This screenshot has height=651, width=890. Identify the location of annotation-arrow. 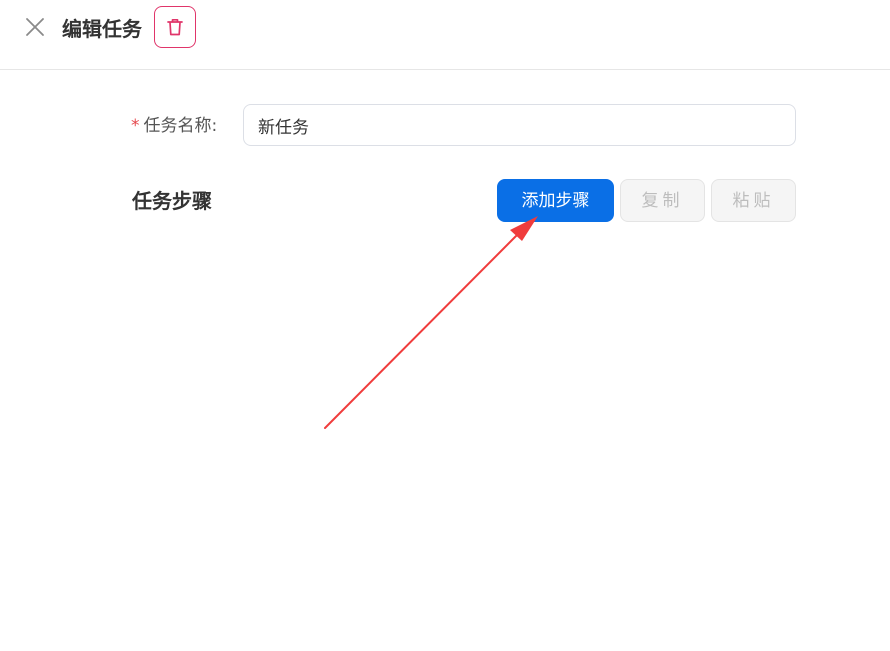
(431, 322).